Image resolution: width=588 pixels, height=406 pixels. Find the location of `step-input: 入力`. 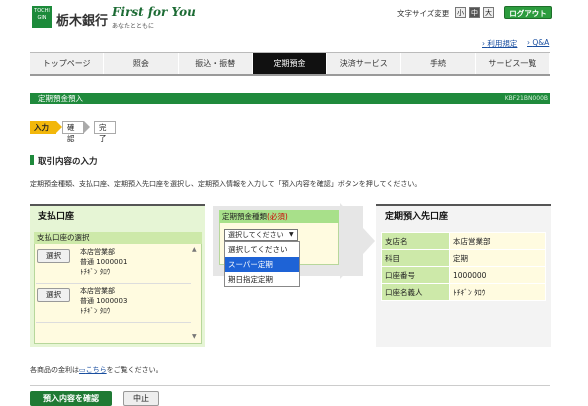

step-input: 入力 is located at coordinates (43, 127).